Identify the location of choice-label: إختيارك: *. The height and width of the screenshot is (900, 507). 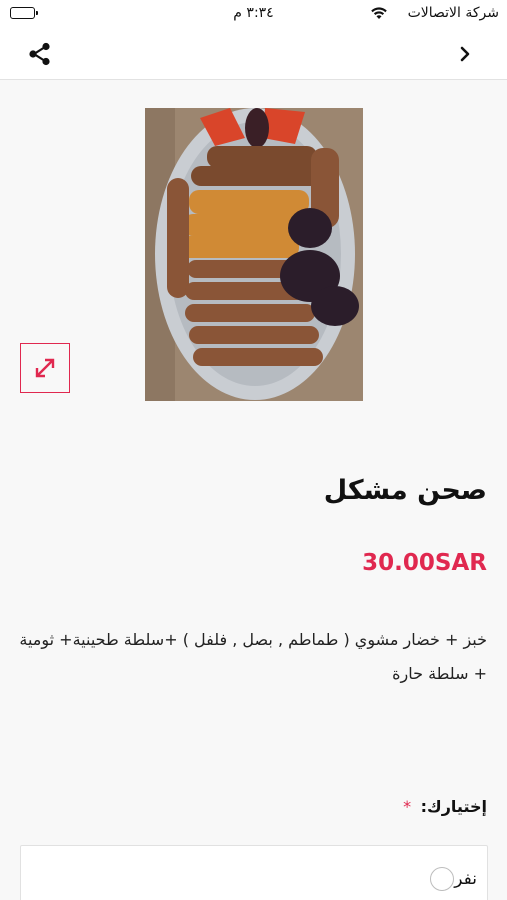
(445, 806).